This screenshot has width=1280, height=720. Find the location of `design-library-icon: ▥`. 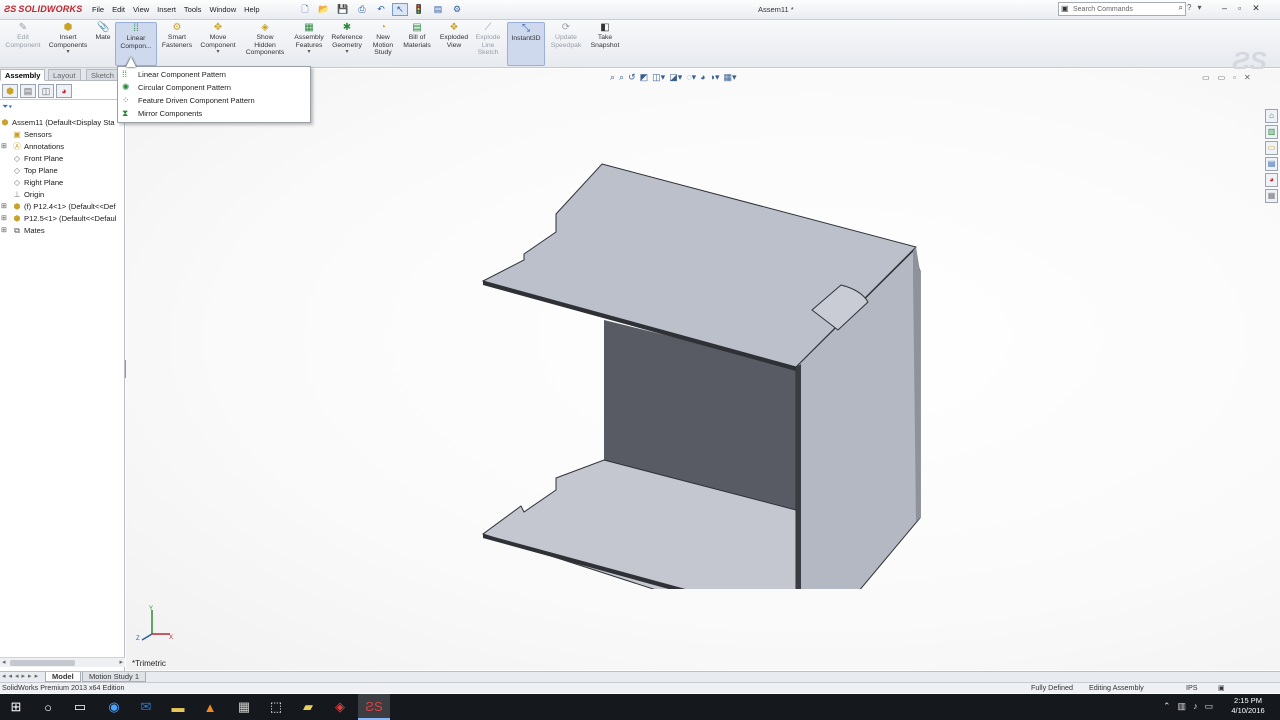

design-library-icon: ▥ is located at coordinates (1271, 132).